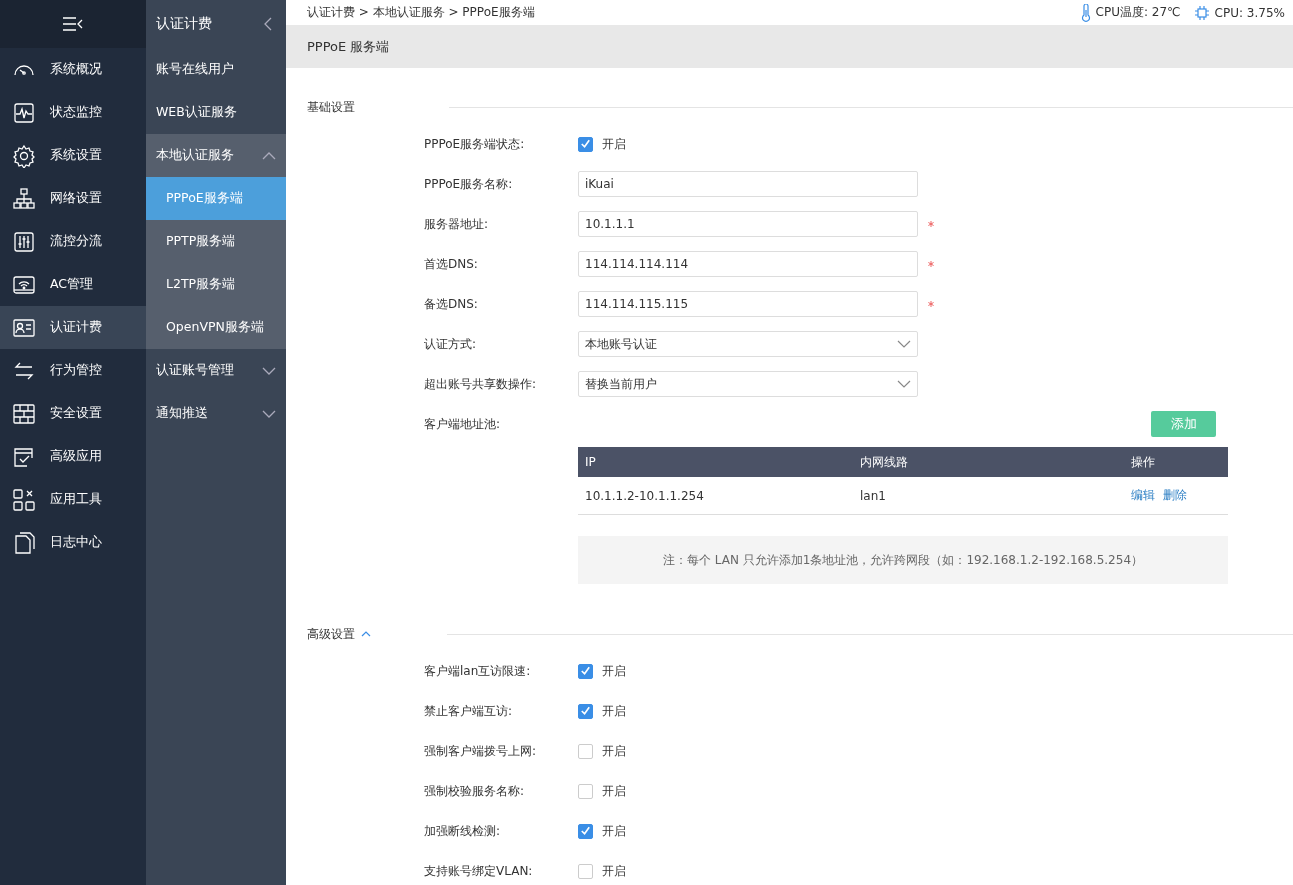 The height and width of the screenshot is (885, 1293). What do you see at coordinates (24, 499) in the screenshot?
I see `grid-icon` at bounding box center [24, 499].